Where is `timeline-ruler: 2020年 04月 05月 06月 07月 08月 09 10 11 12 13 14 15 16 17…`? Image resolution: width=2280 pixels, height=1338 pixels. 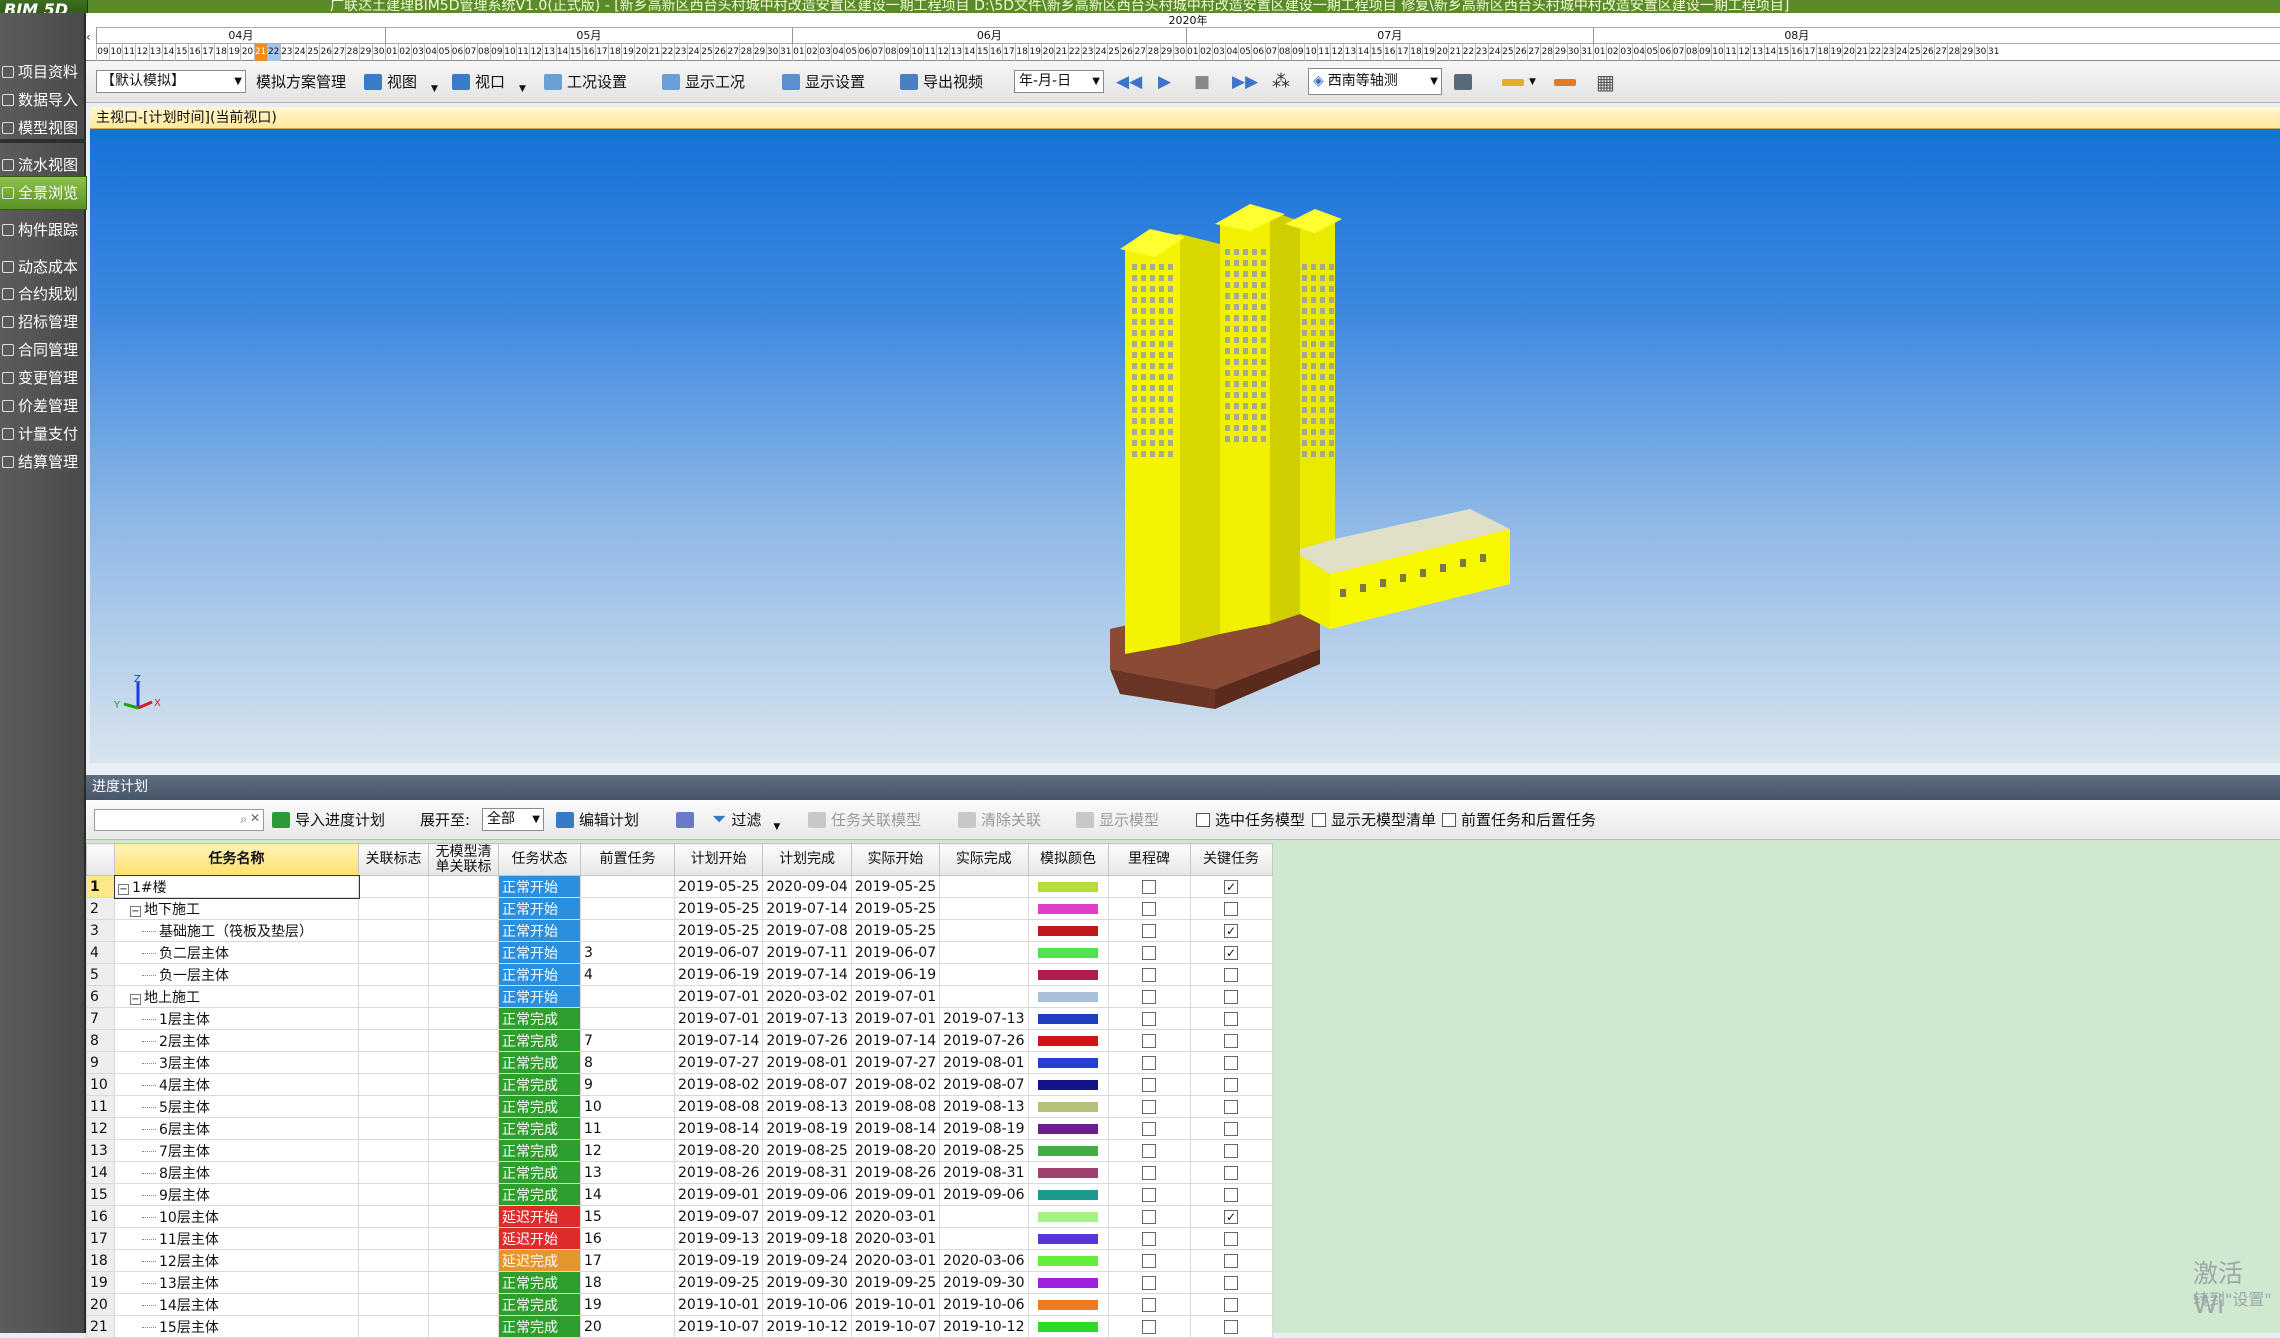 timeline-ruler: 2020年 04月 05月 06月 07月 08月 09 10 11 12 13 14 15 16 17… is located at coordinates (1183, 37).